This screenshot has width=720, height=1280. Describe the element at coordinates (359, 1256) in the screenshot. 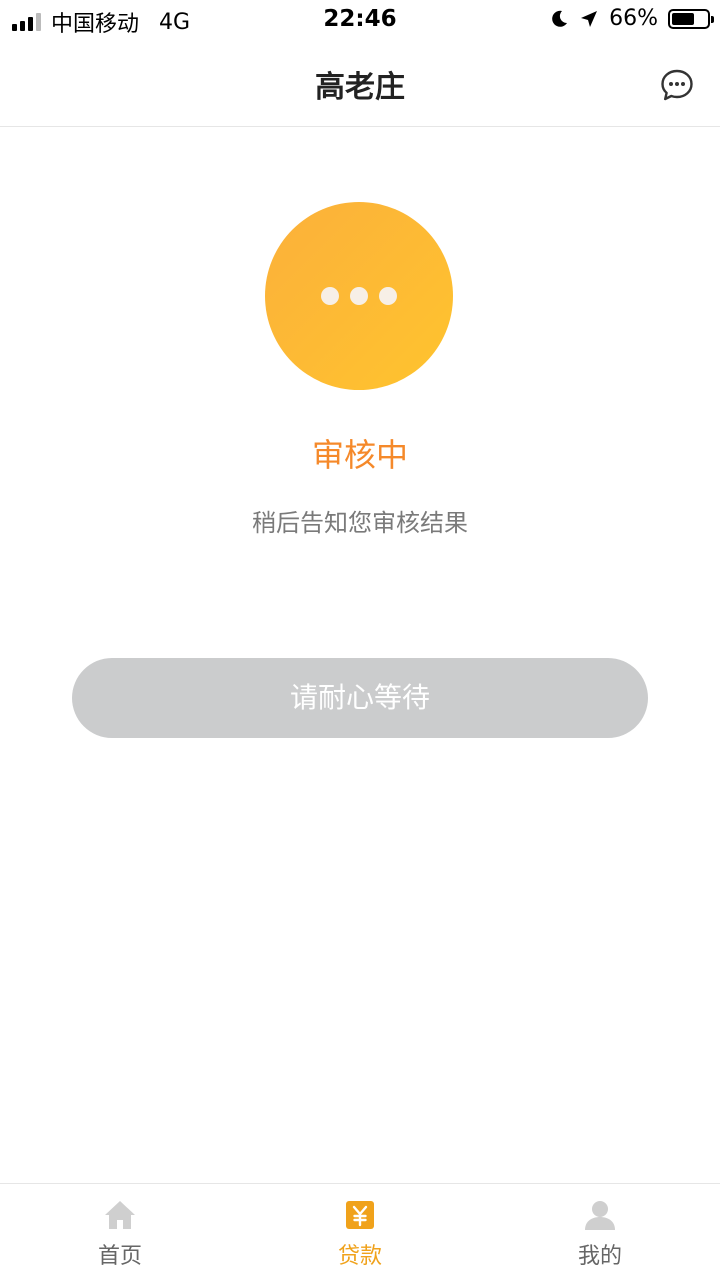

I see `tab-loan-label: 贷款` at that location.